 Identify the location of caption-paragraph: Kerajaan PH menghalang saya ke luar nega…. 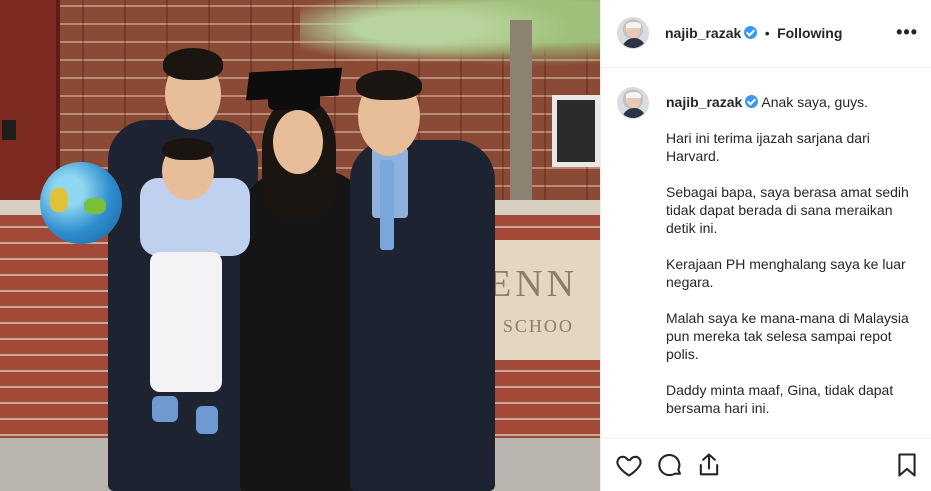
(786, 273).